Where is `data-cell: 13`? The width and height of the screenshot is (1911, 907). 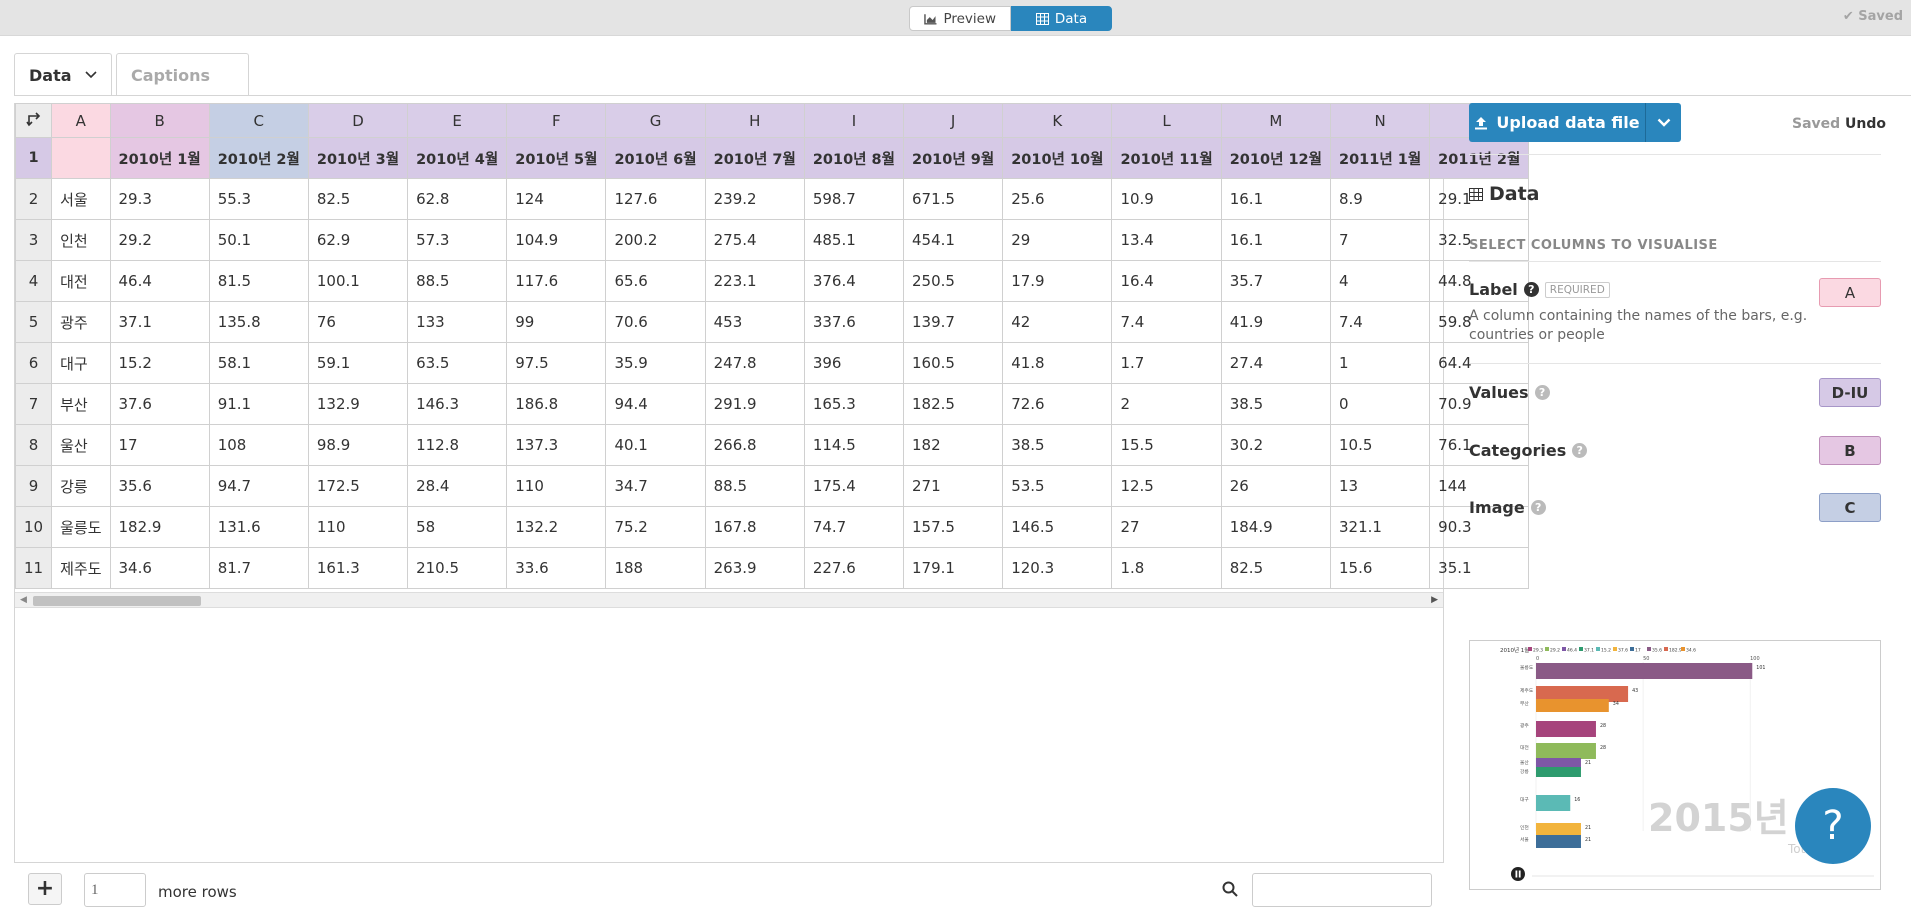 data-cell: 13 is located at coordinates (1380, 486).